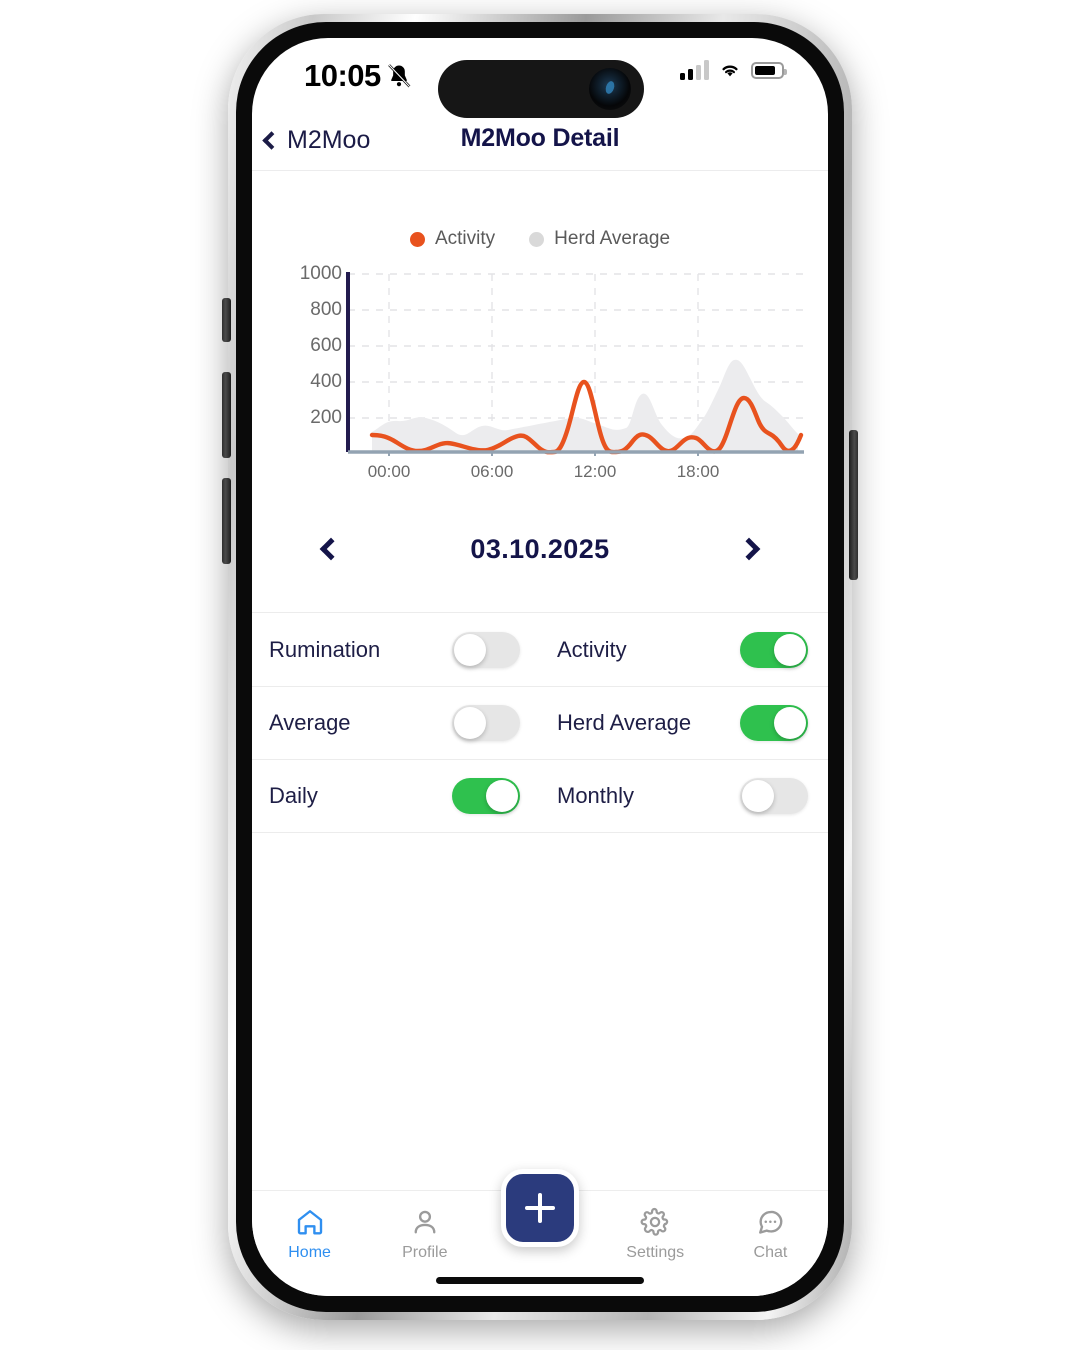 This screenshot has height=1350, width=1080. What do you see at coordinates (492, 471) in the screenshot?
I see `x-tick-0600: 06:00` at bounding box center [492, 471].